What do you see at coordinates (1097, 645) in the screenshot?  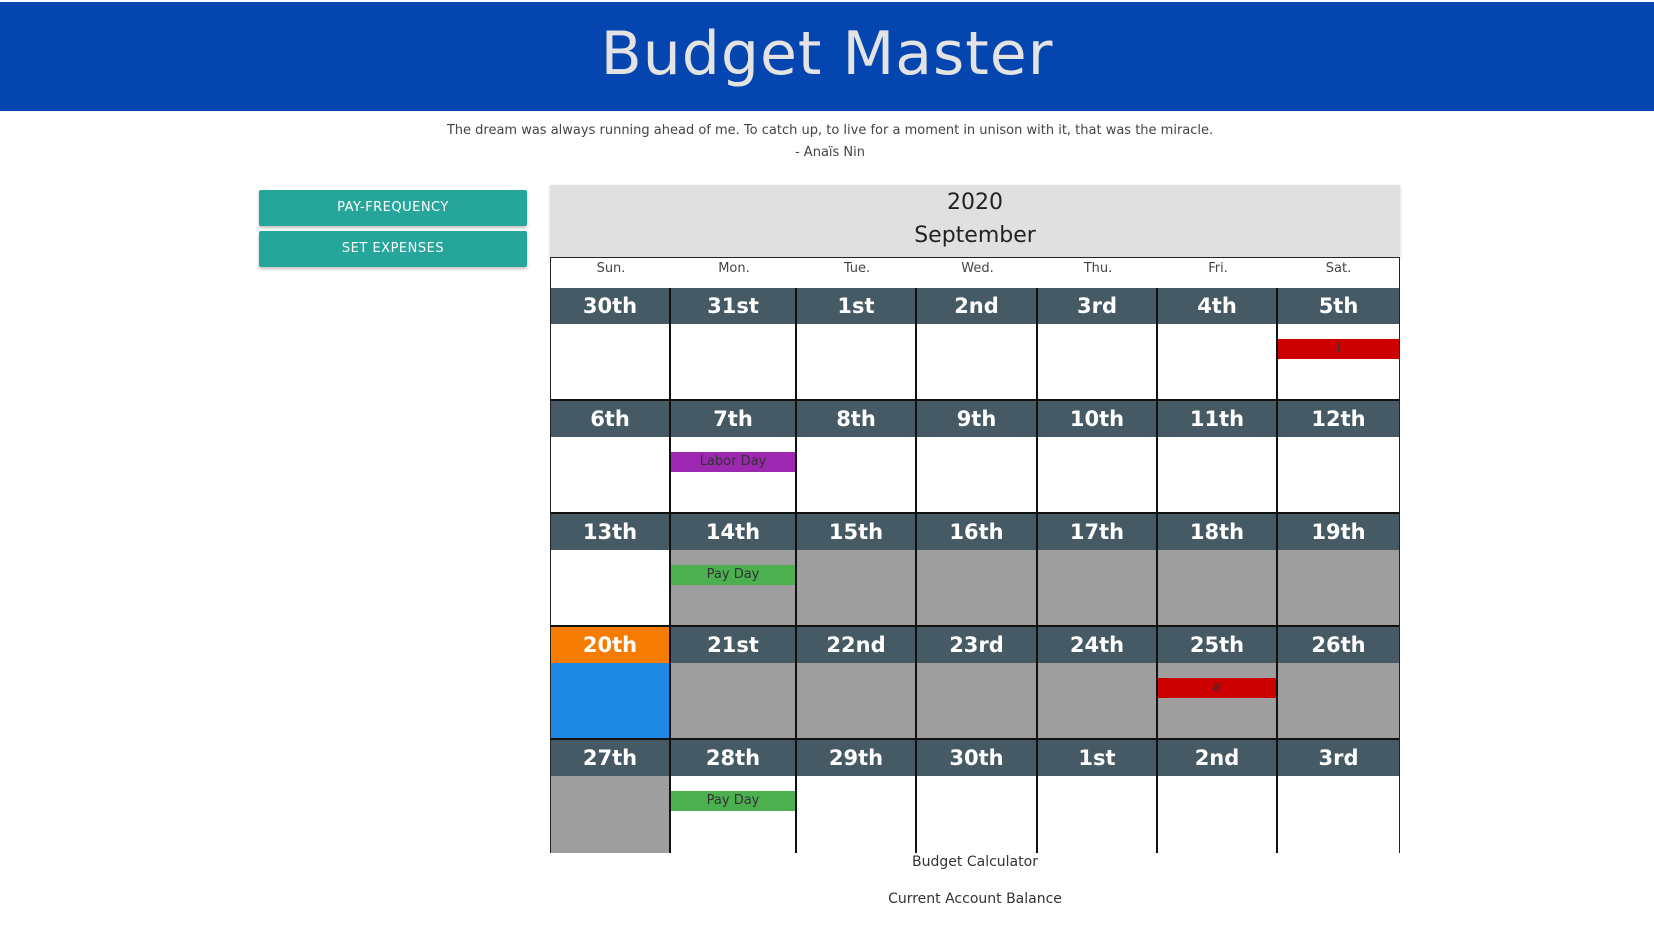 I see `day-number: 24th` at bounding box center [1097, 645].